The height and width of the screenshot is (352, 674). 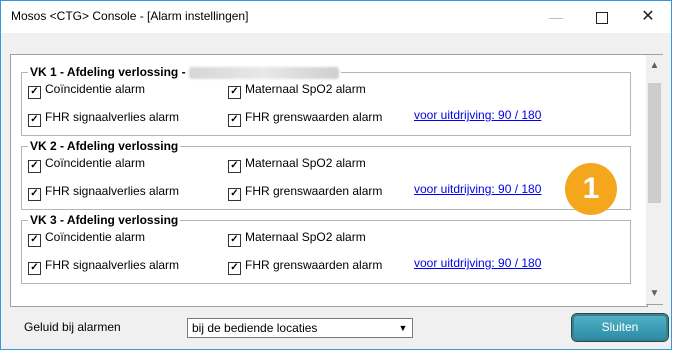 I want to click on maximize-button, so click(x=602, y=17).